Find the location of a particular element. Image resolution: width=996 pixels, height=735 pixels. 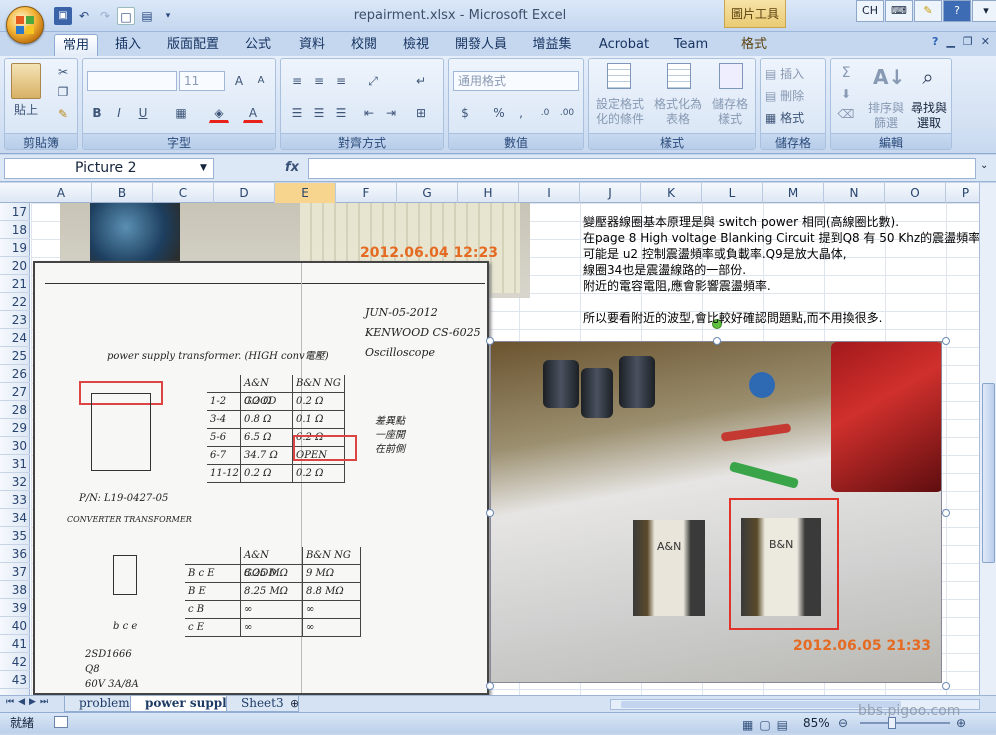

increase-decimal-icon: .0 is located at coordinates (545, 113).